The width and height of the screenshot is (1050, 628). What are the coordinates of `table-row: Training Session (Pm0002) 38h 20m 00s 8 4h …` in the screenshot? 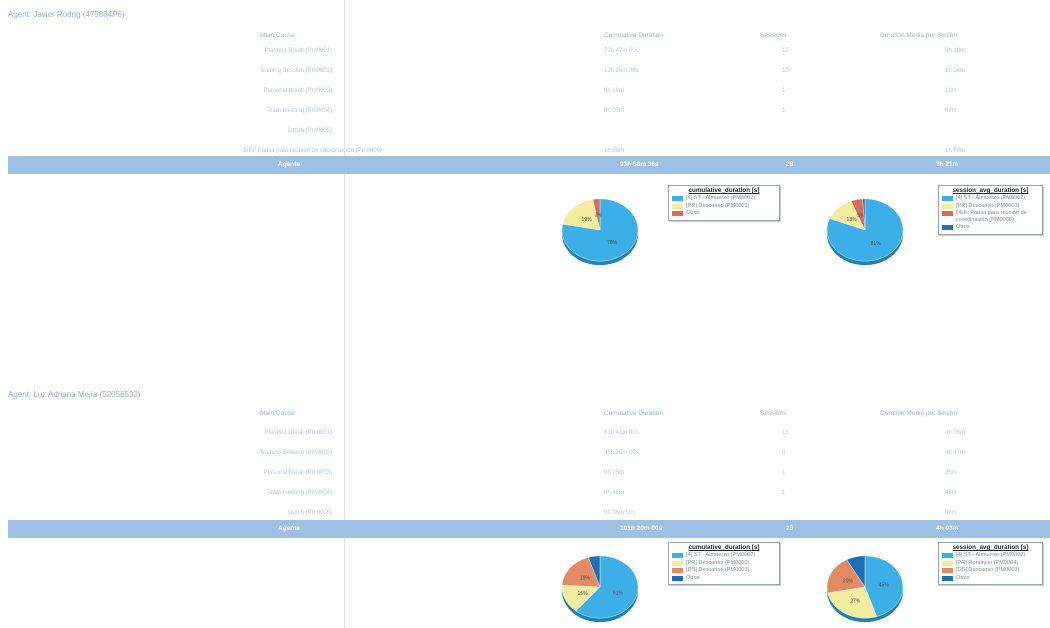 It's located at (525, 457).